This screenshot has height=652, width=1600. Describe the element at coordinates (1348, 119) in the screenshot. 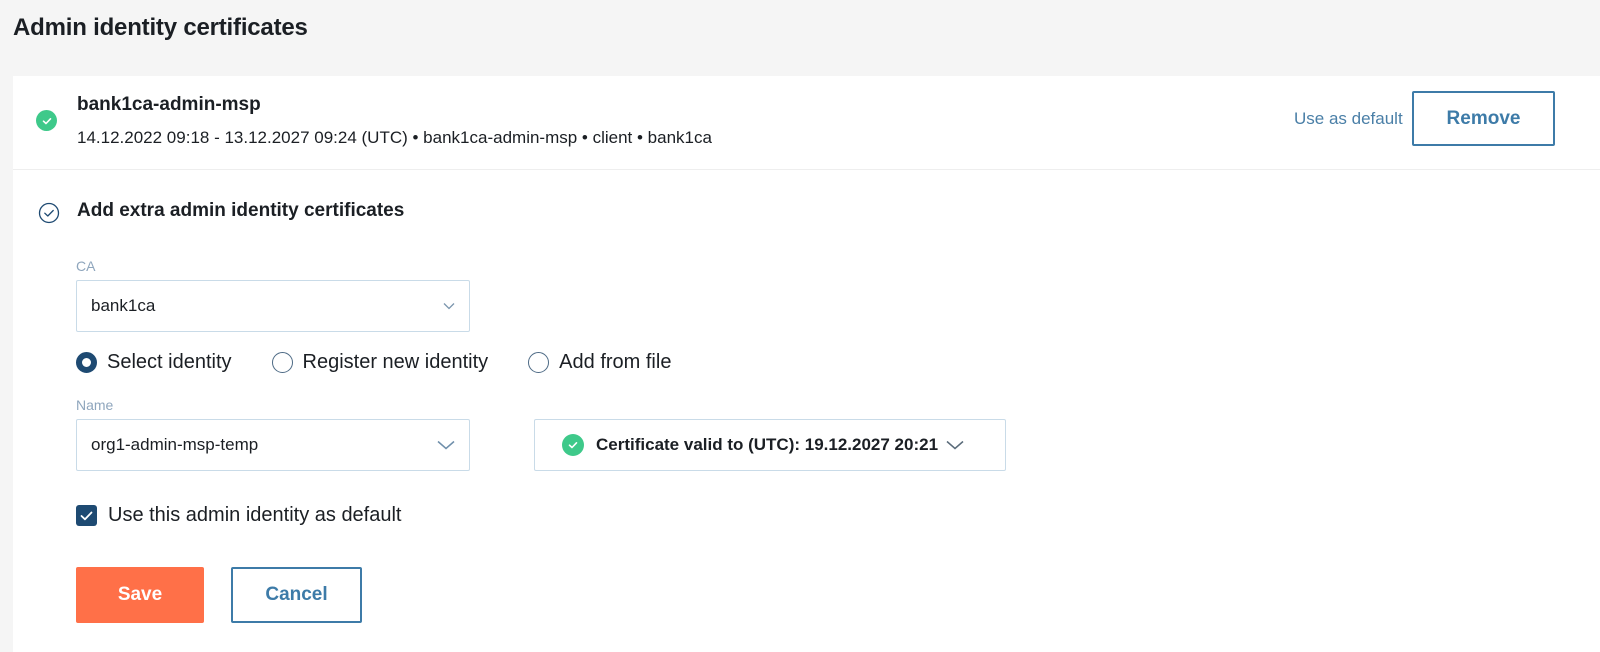

I see `use-as-default-link: Use as default` at that location.